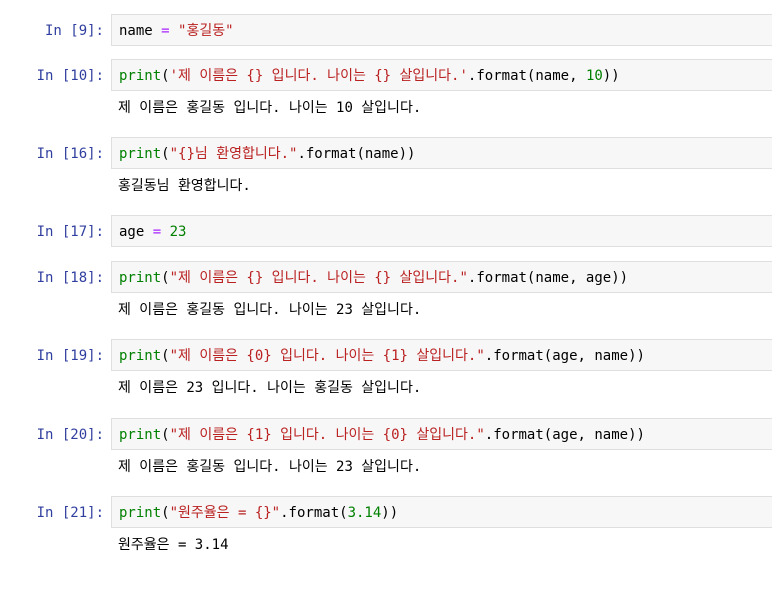 The height and width of the screenshot is (612, 772). I want to click on code-line: name = "홍길동", so click(176, 31).